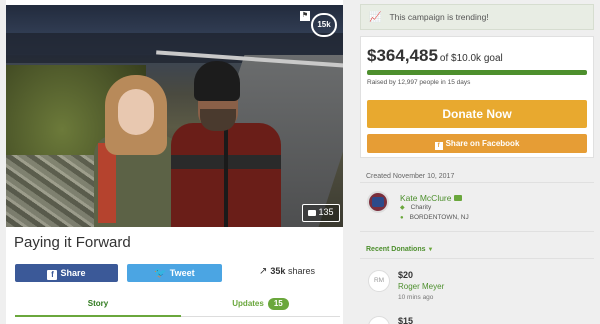 Image resolution: width=600 pixels, height=324 pixels. I want to click on raised-amount: $364,485 of $10.0k goal, so click(435, 56).